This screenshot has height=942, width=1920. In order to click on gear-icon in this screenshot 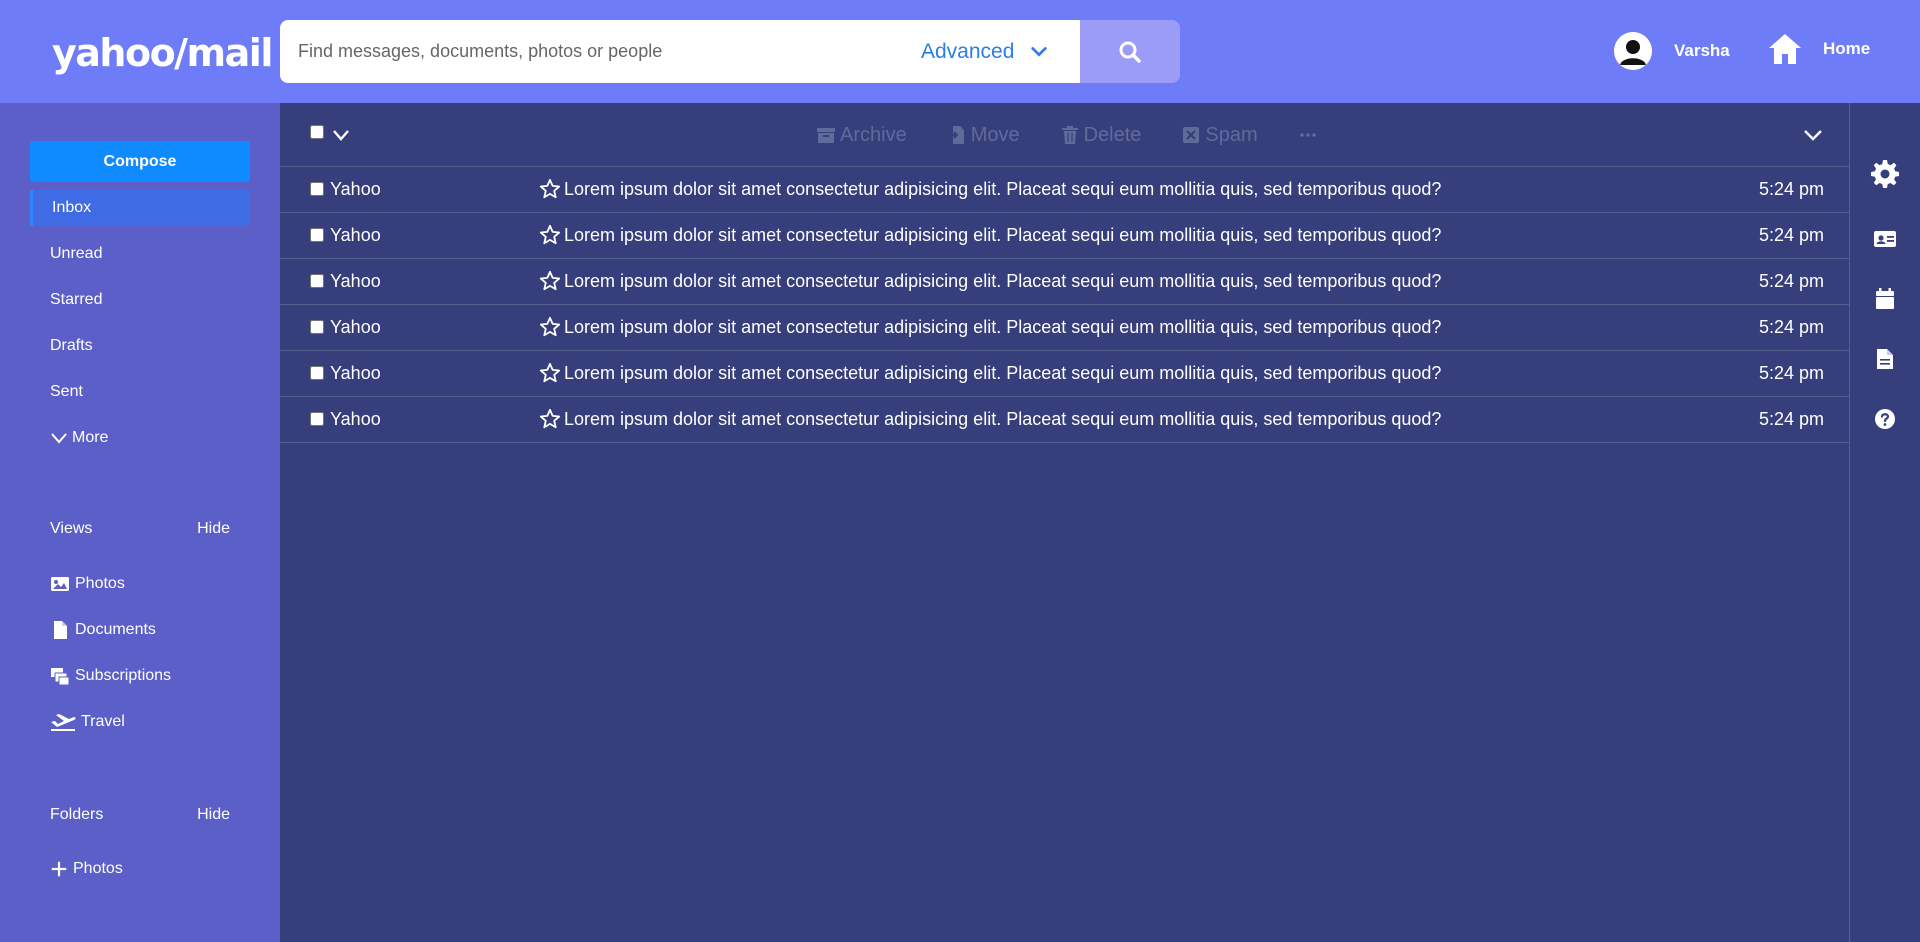, I will do `click(1885, 174)`.